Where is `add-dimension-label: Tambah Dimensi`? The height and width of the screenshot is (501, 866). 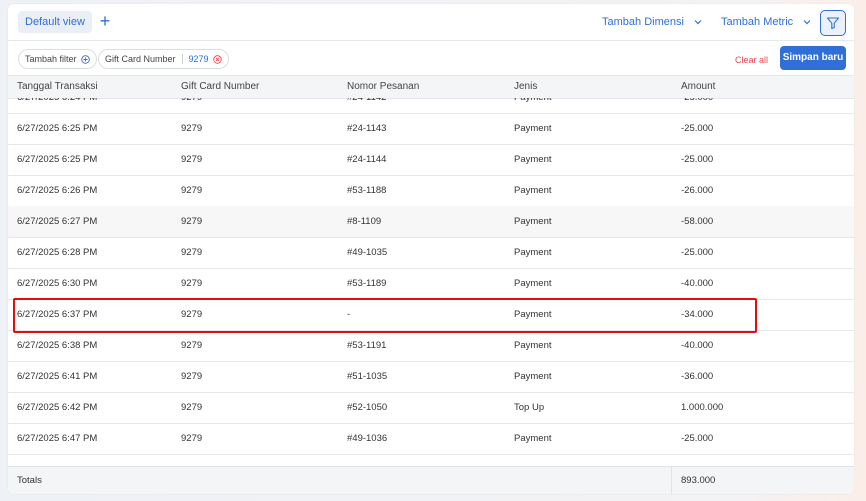 add-dimension-label: Tambah Dimensi is located at coordinates (643, 22).